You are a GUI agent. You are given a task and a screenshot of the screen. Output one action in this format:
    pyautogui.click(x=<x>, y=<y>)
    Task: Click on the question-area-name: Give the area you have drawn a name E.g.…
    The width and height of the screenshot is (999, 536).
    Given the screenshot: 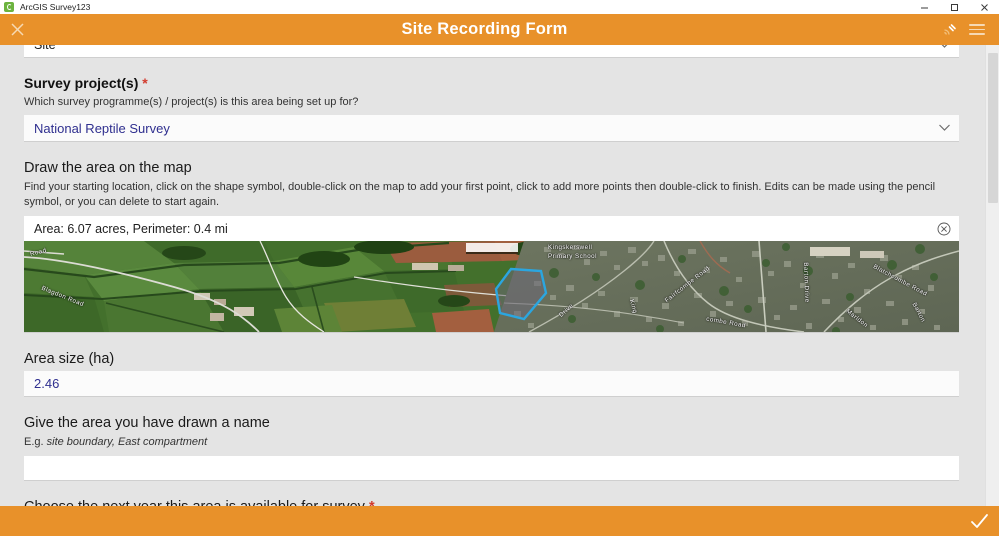 What is the action you would take?
    pyautogui.click(x=491, y=448)
    